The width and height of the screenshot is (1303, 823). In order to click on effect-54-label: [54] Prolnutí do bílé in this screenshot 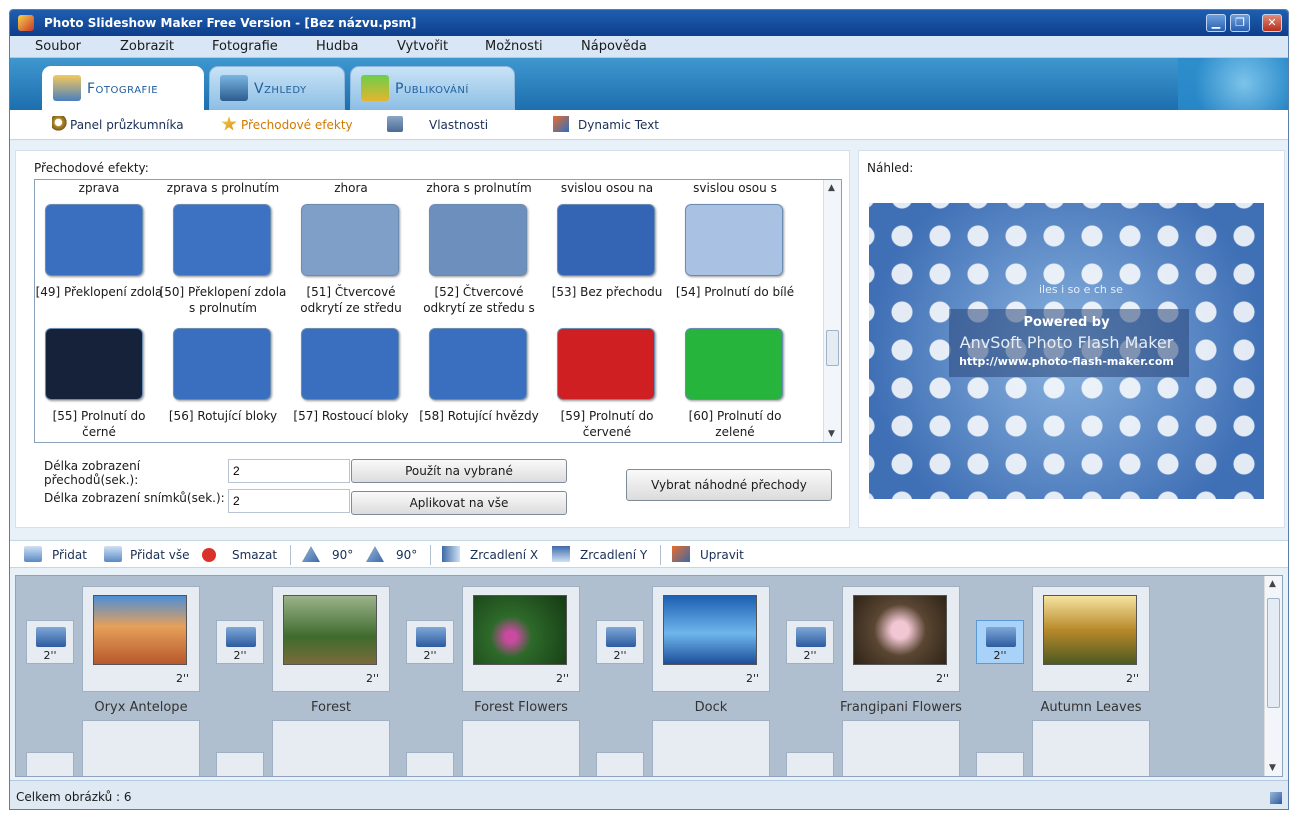, I will do `click(735, 292)`.